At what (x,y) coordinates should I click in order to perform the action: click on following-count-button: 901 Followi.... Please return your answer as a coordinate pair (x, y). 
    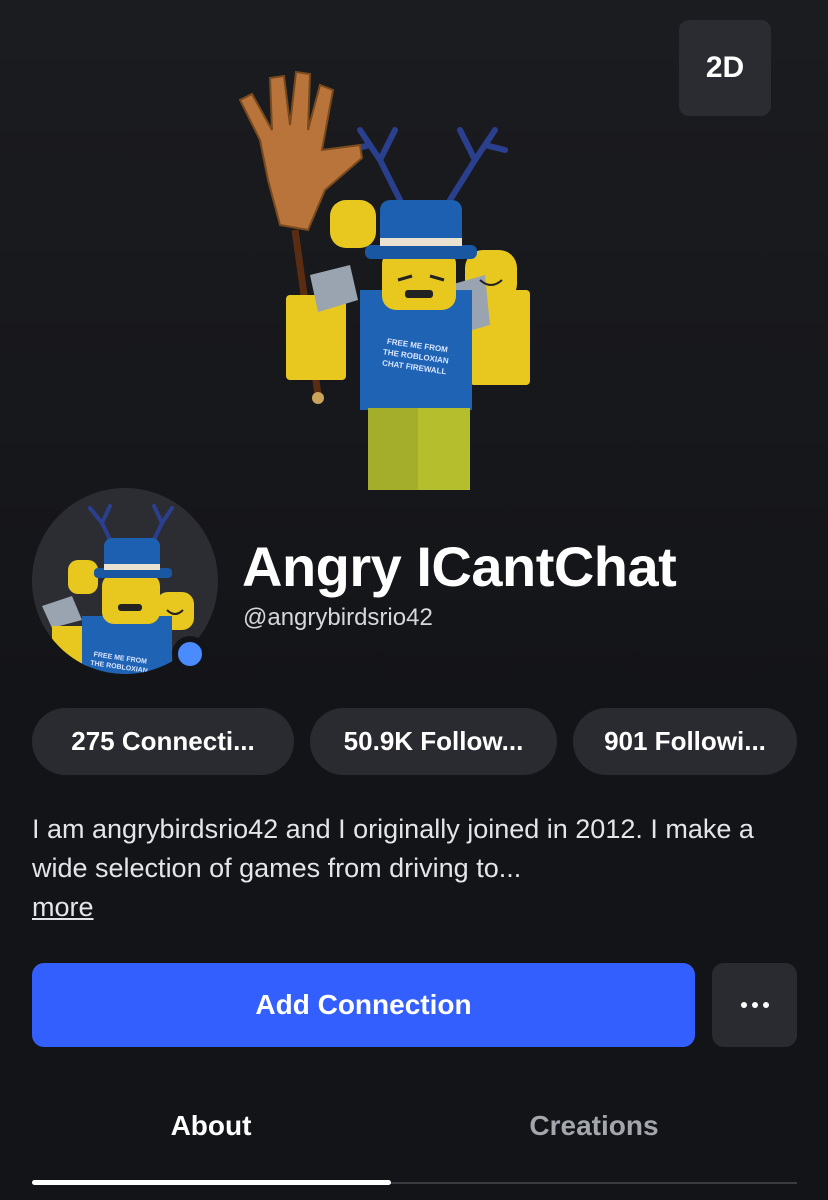
    Looking at the image, I should click on (685, 741).